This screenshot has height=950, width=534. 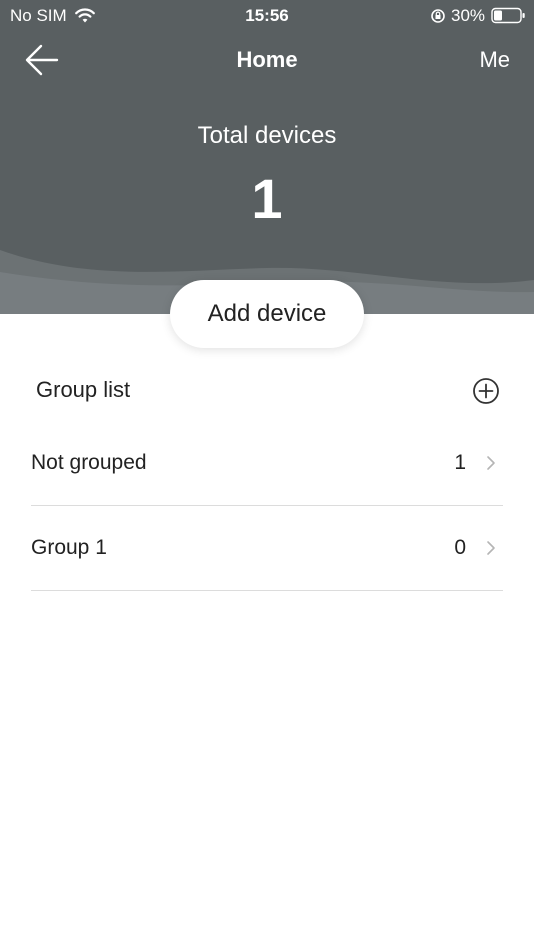 I want to click on group-list-title: Group list, so click(x=83, y=389).